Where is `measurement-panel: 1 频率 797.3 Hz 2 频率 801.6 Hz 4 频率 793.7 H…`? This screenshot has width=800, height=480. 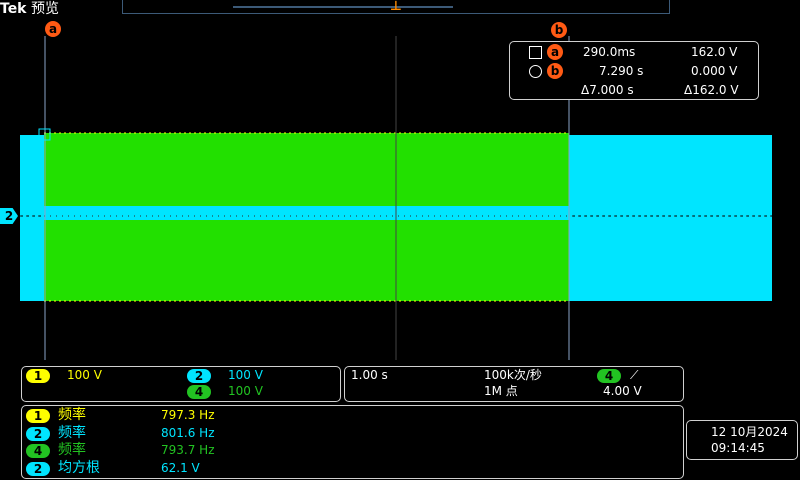 measurement-panel: 1 频率 797.3 Hz 2 频率 801.6 Hz 4 频率 793.7 H… is located at coordinates (352, 442).